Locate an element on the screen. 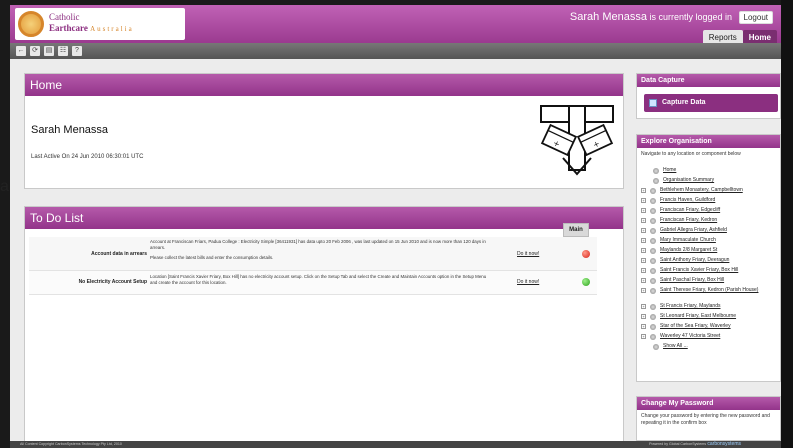 This screenshot has height=448, width=793. capture-icon is located at coordinates (653, 103).